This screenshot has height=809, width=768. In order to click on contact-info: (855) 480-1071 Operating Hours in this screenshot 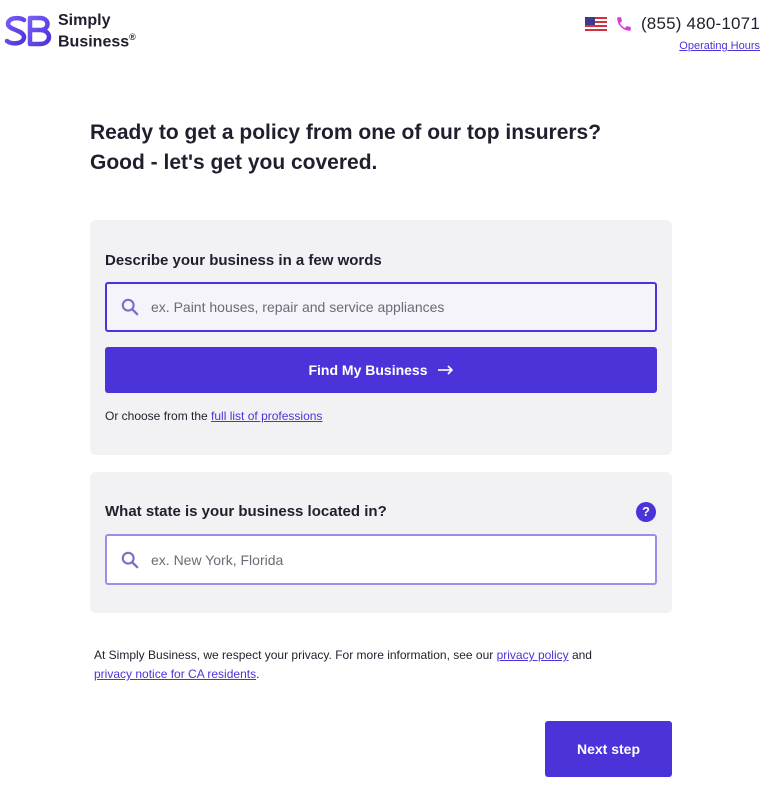, I will do `click(672, 34)`.